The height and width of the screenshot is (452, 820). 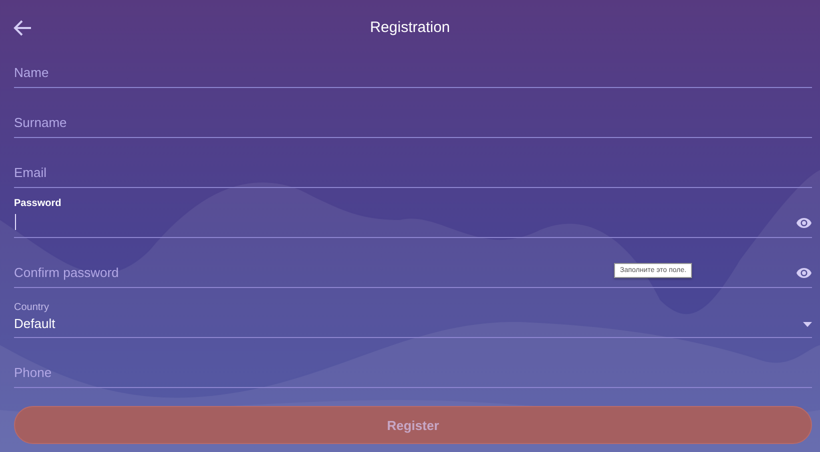 What do you see at coordinates (410, 28) in the screenshot?
I see `page-title: Registration` at bounding box center [410, 28].